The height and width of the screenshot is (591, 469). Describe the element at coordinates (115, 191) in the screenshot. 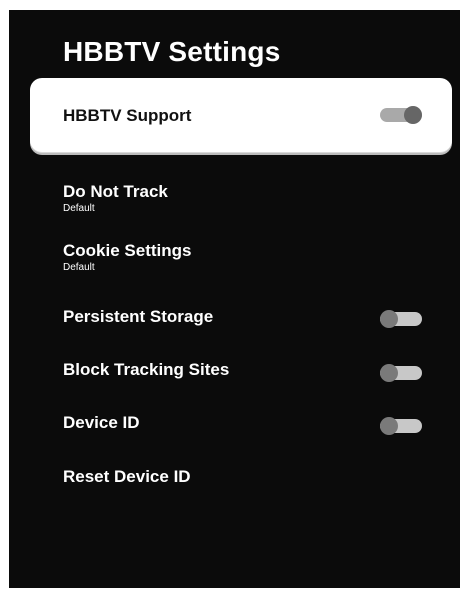

I see `do-not-track-label: Do Not Track` at that location.